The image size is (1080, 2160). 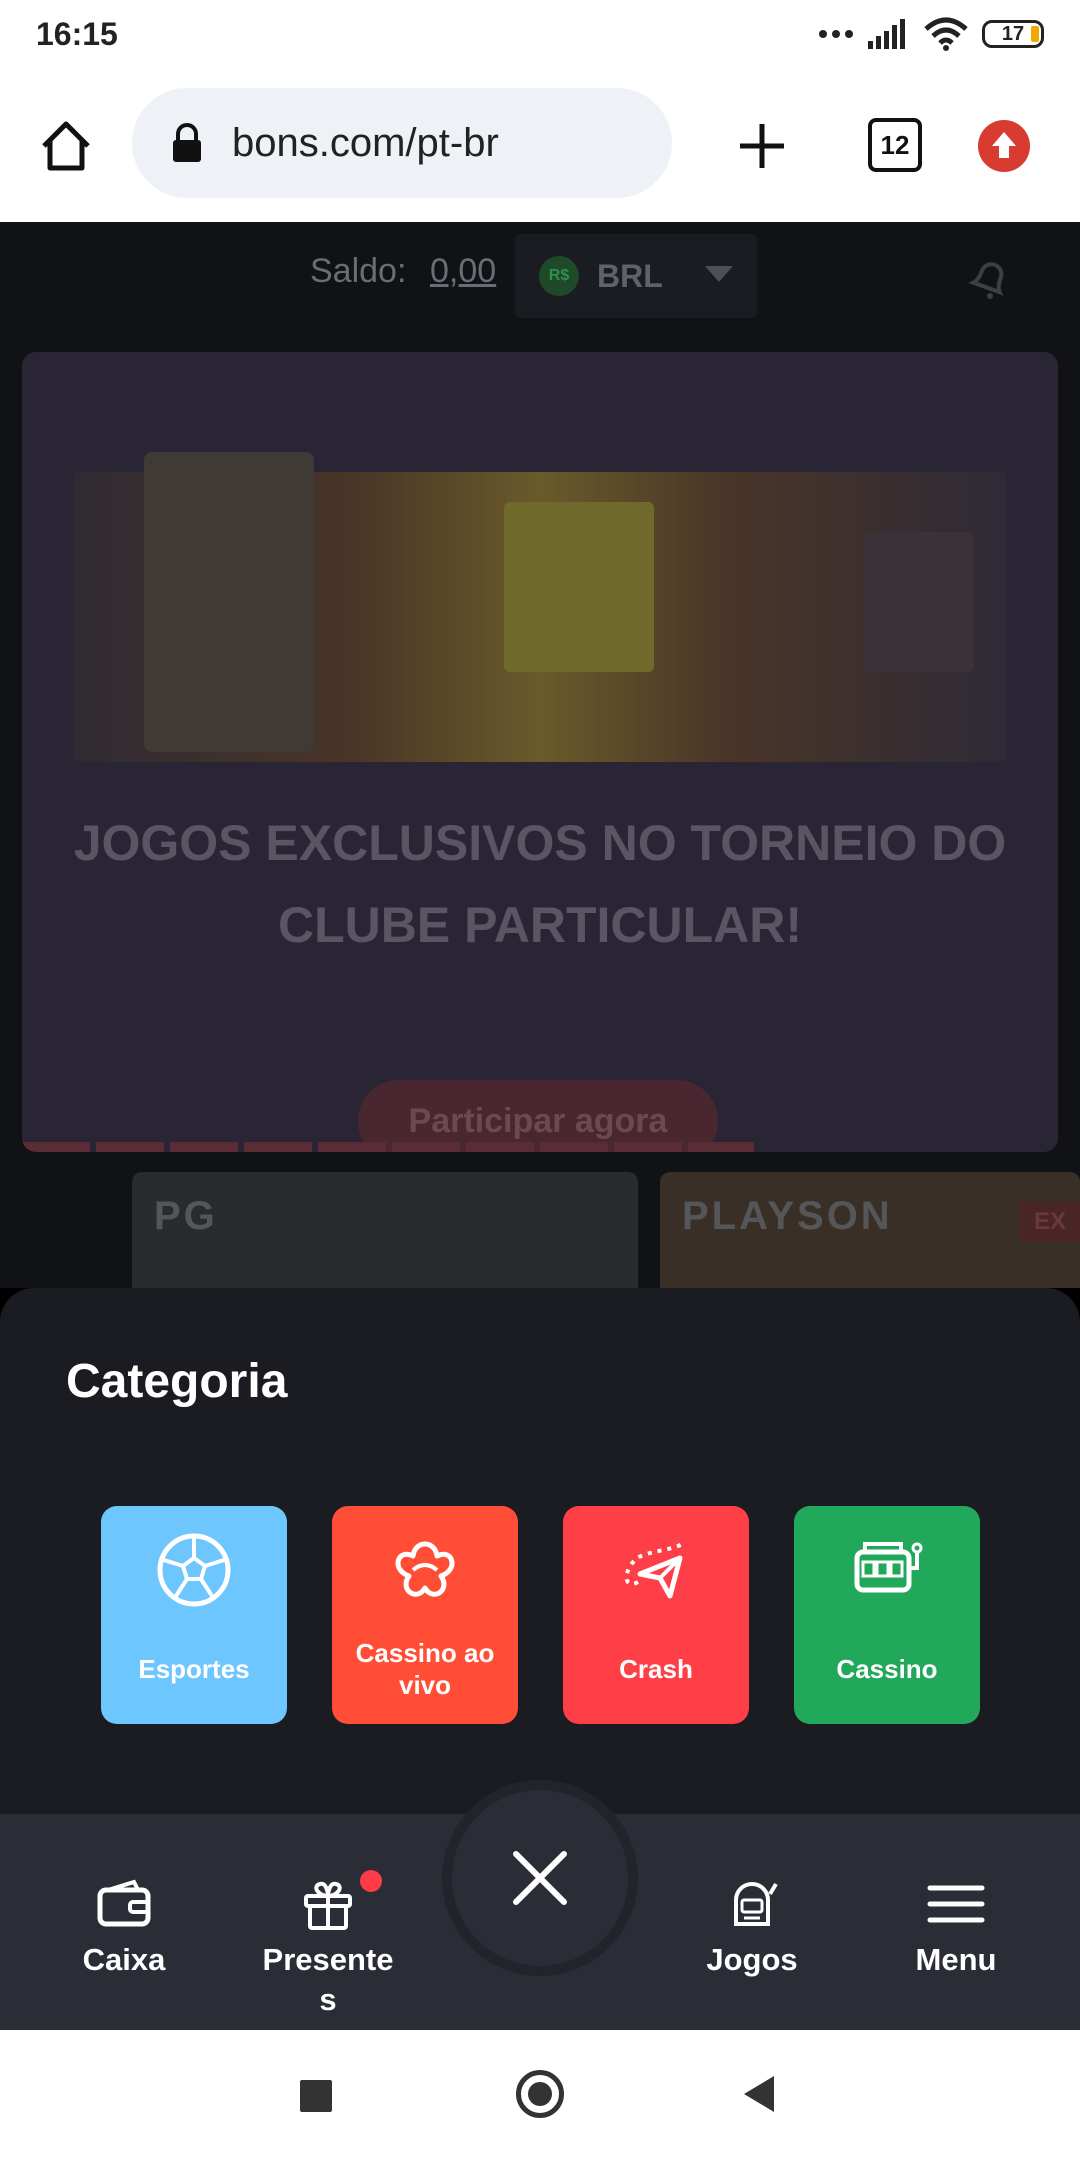 I want to click on sheet-title: Categoria, so click(x=177, y=1381).